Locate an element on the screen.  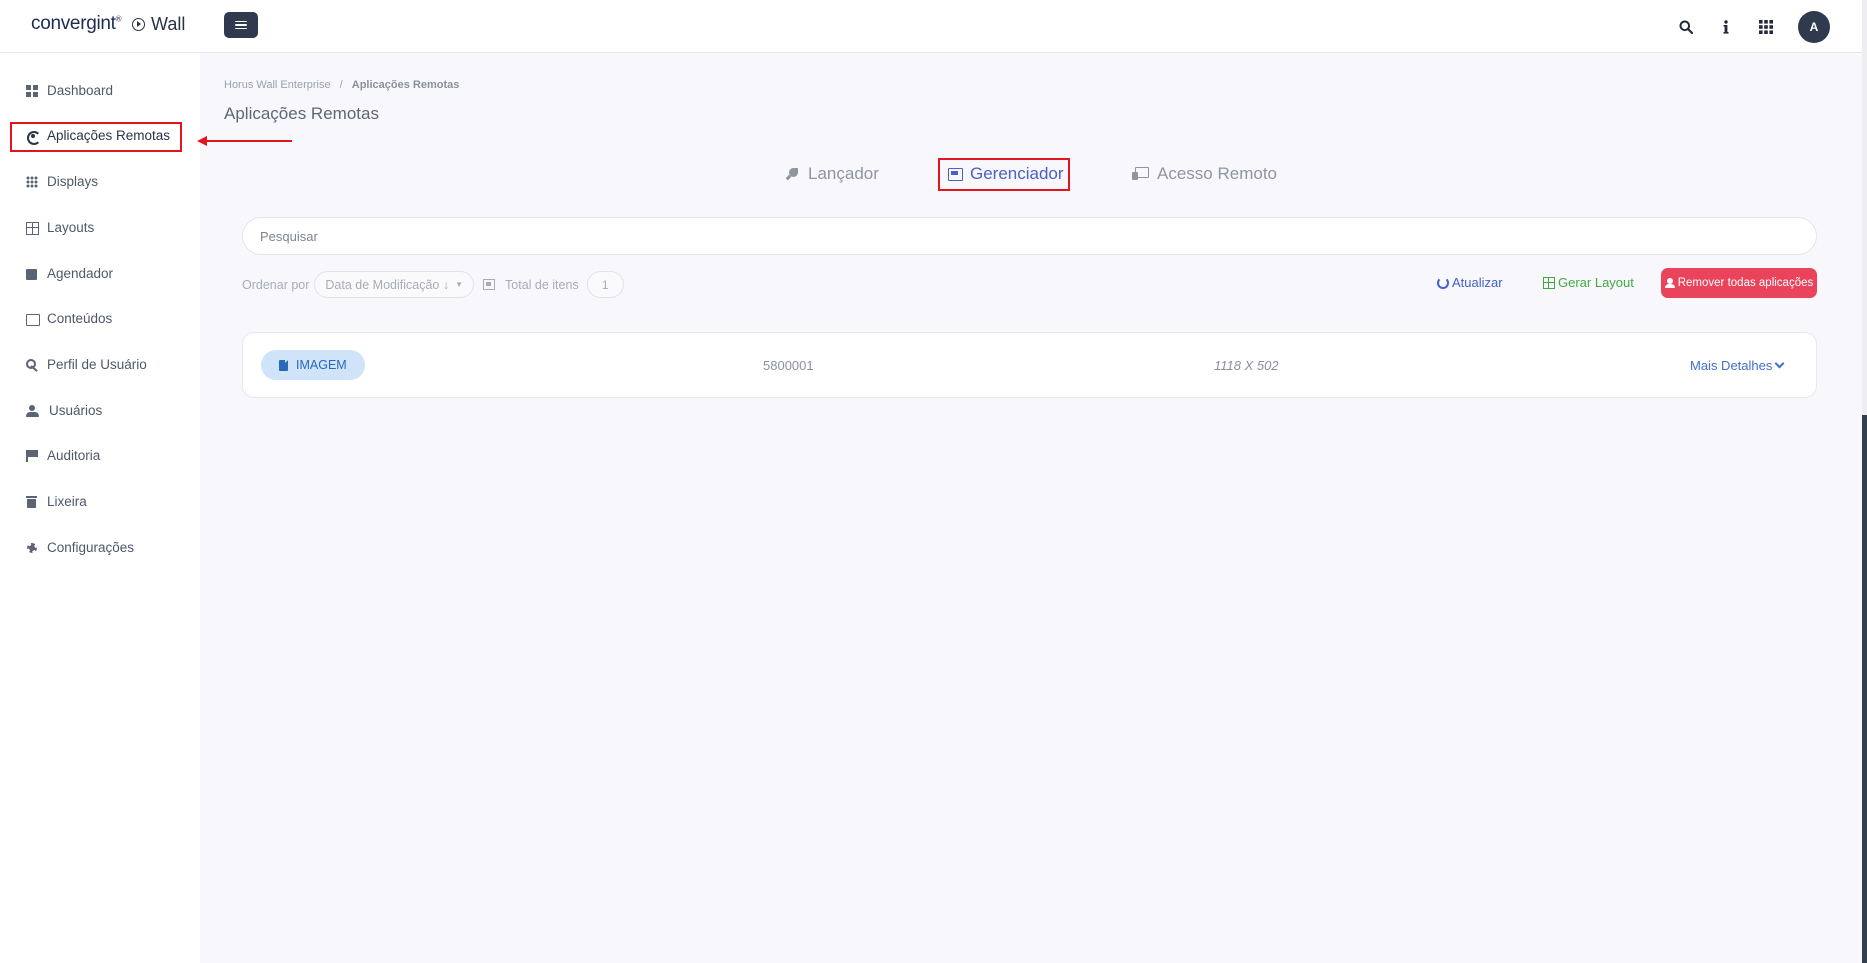
displays-icon is located at coordinates (32, 181).